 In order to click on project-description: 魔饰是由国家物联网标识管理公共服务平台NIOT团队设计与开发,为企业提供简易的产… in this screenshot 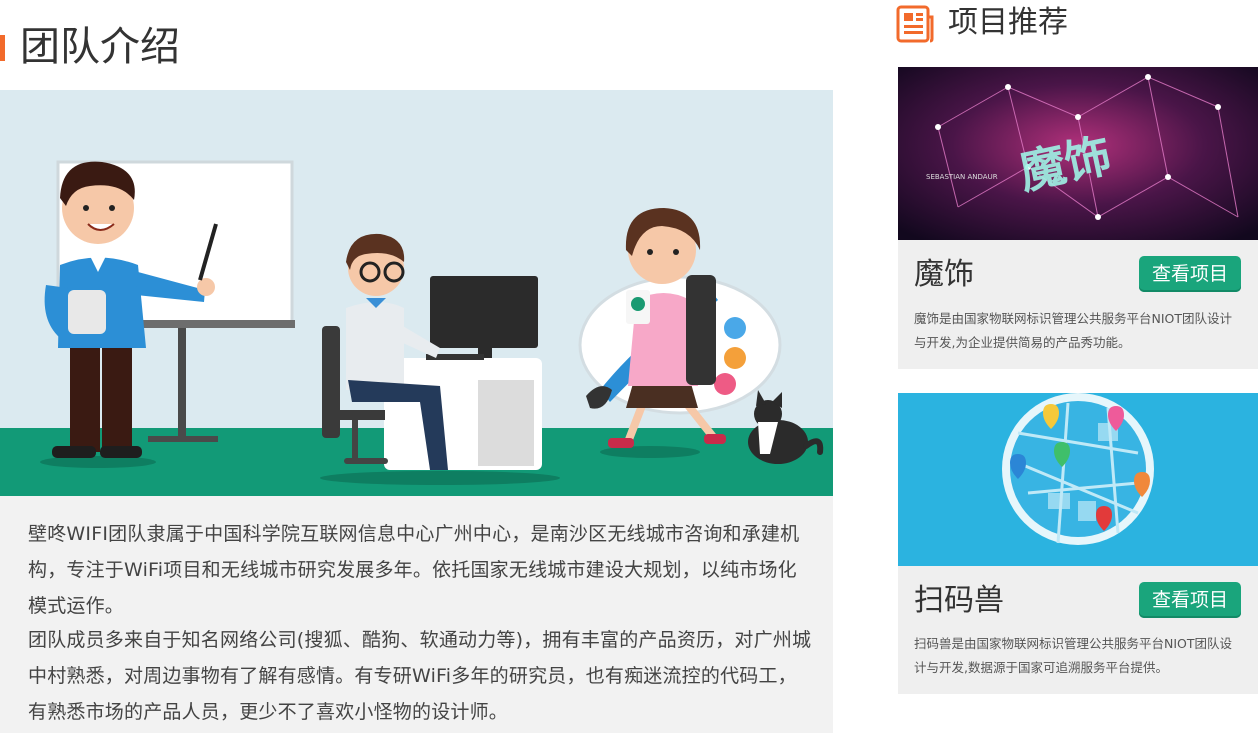, I will do `click(1073, 330)`.